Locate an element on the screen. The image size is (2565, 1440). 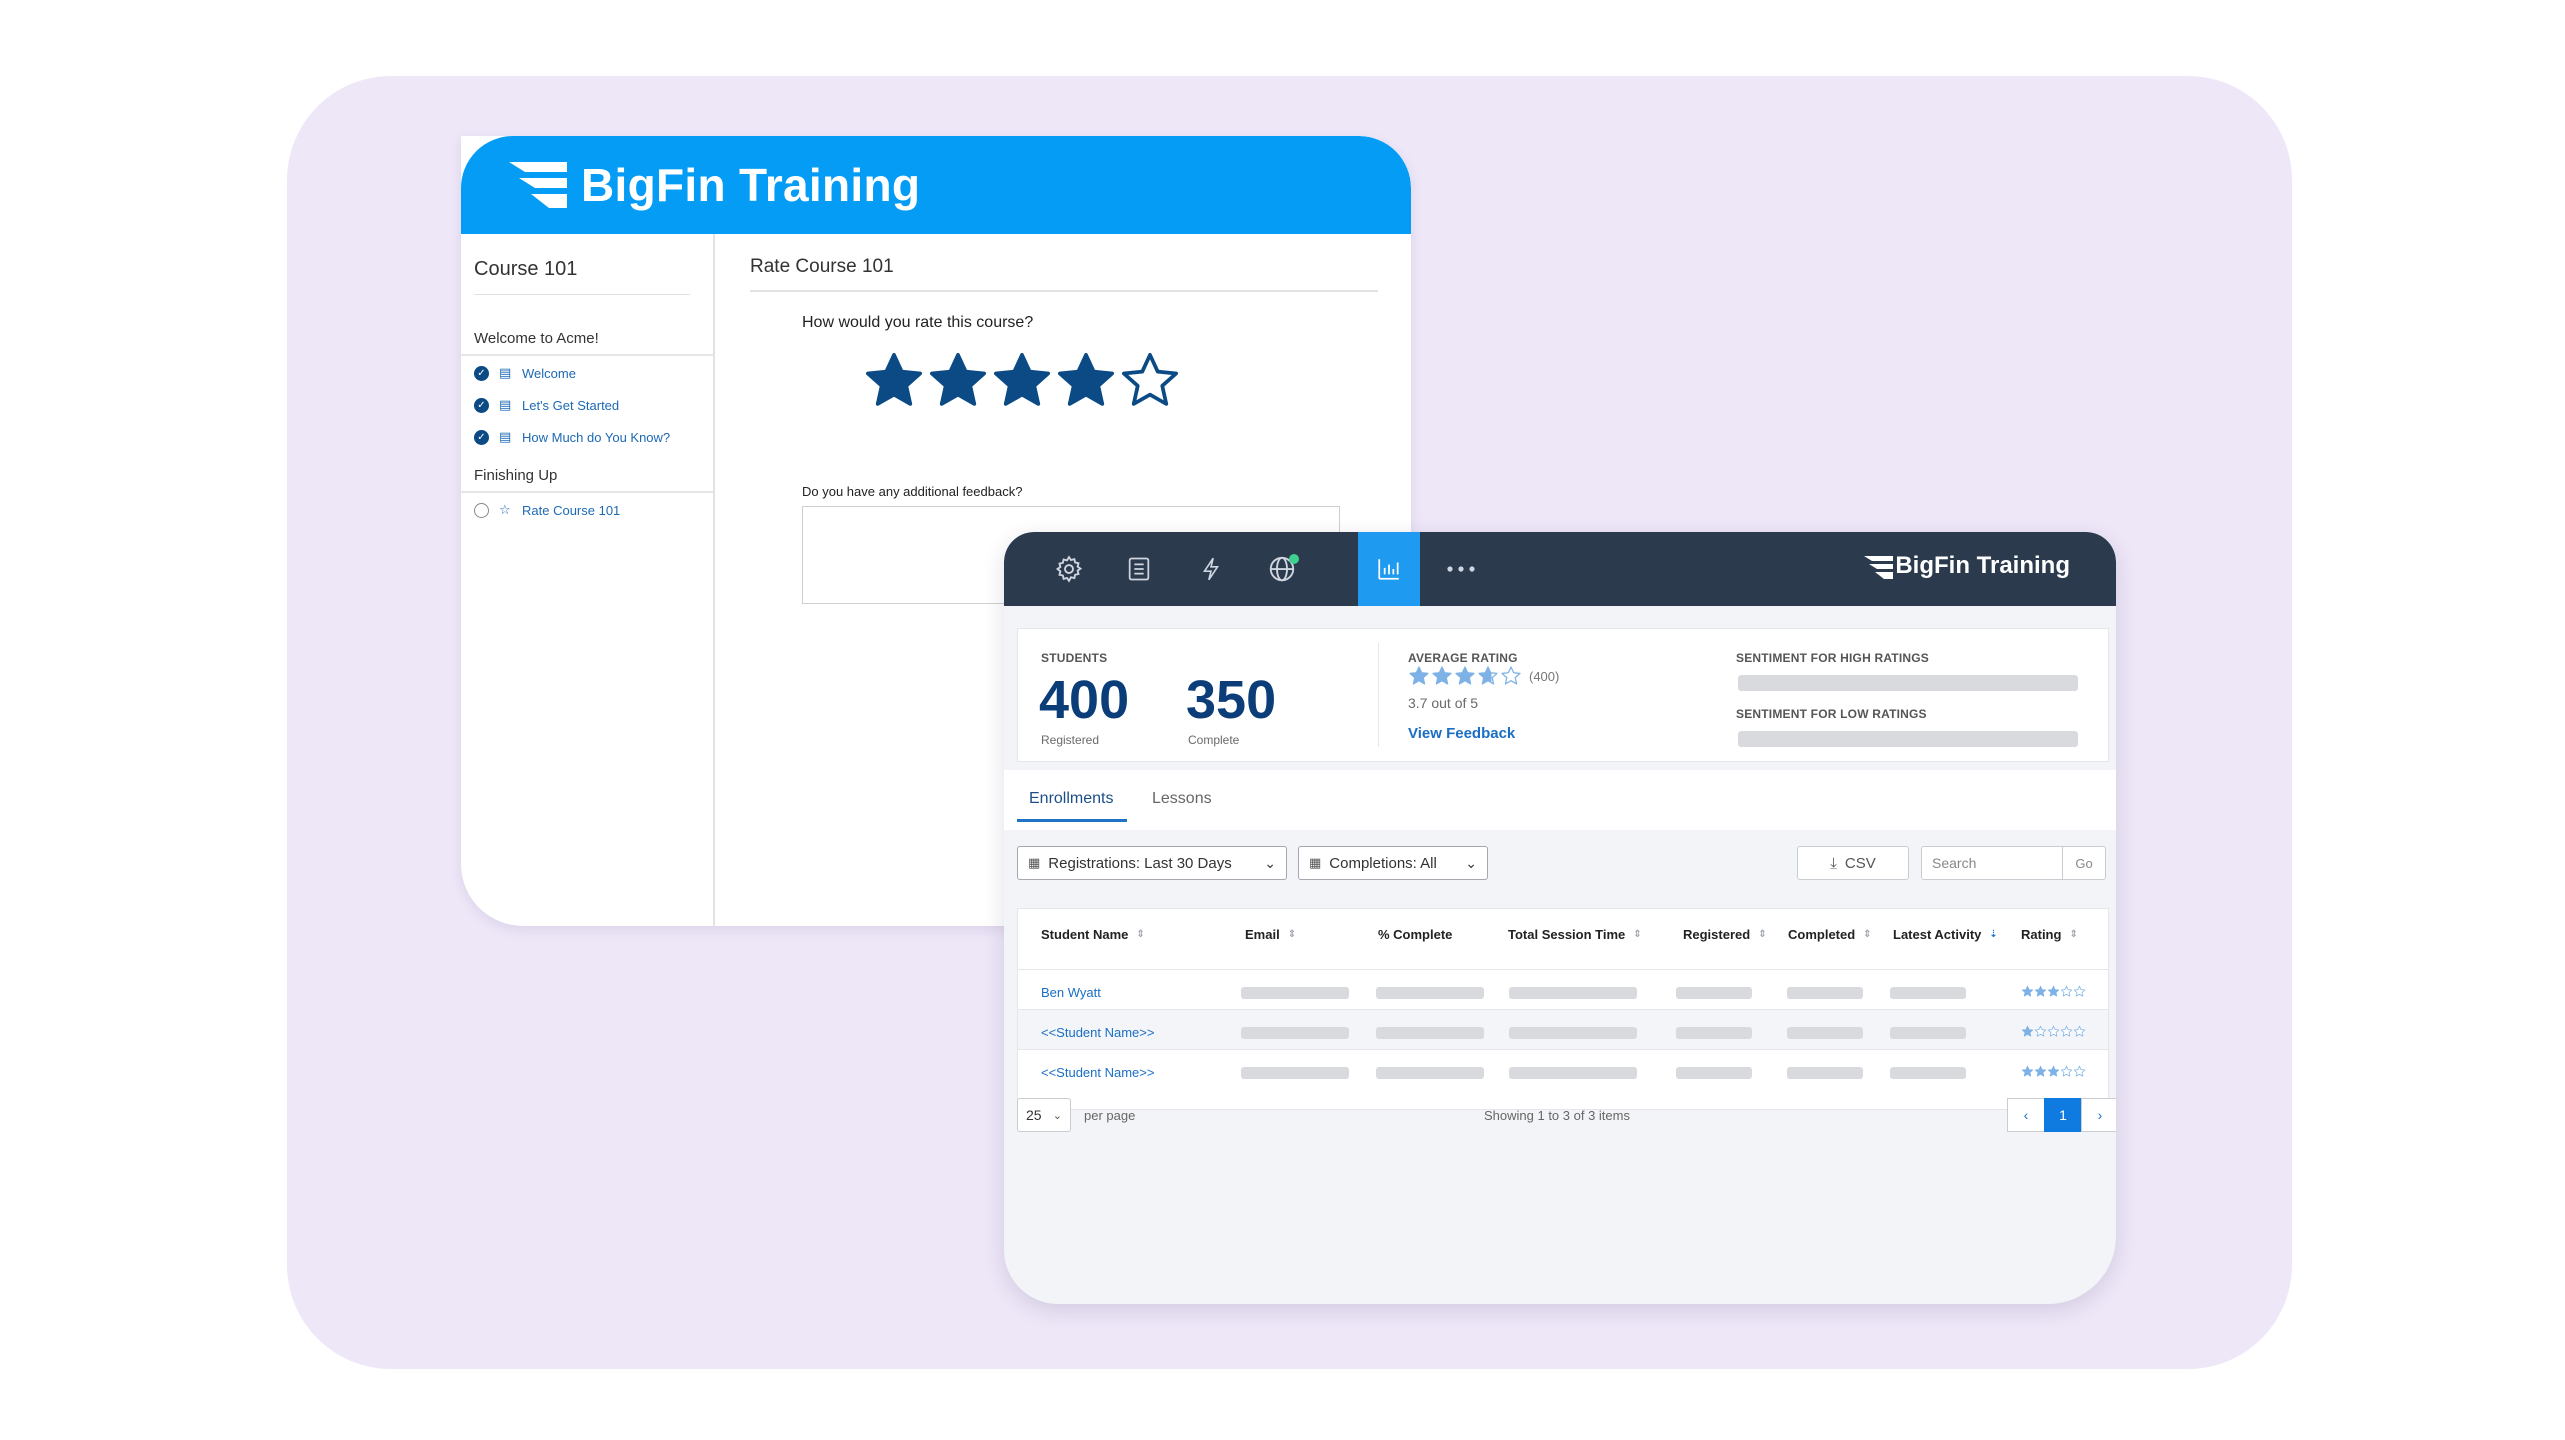
tab-lessons: Lessons is located at coordinates (1182, 799).